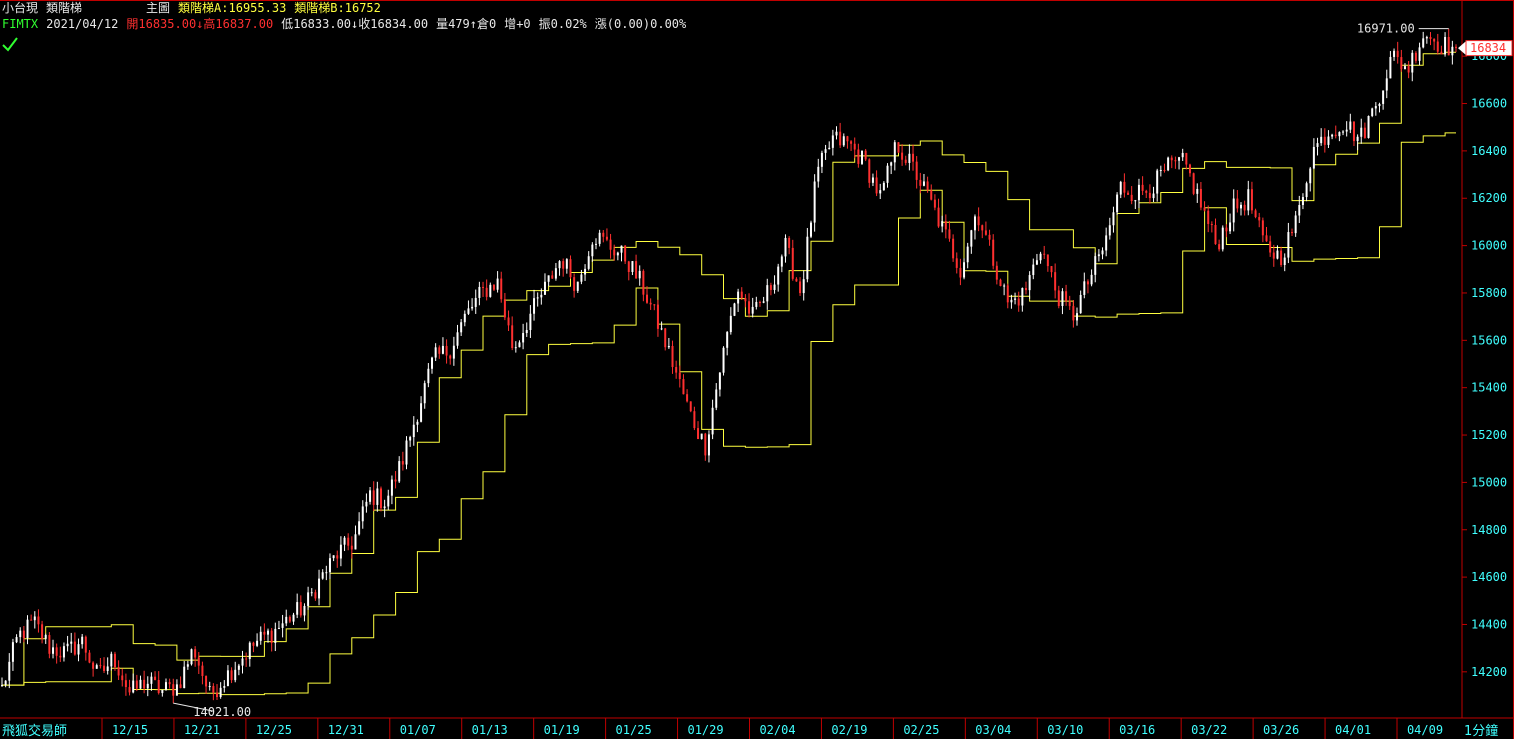  What do you see at coordinates (20, 8) in the screenshot?
I see `symbol-name: 小台現` at bounding box center [20, 8].